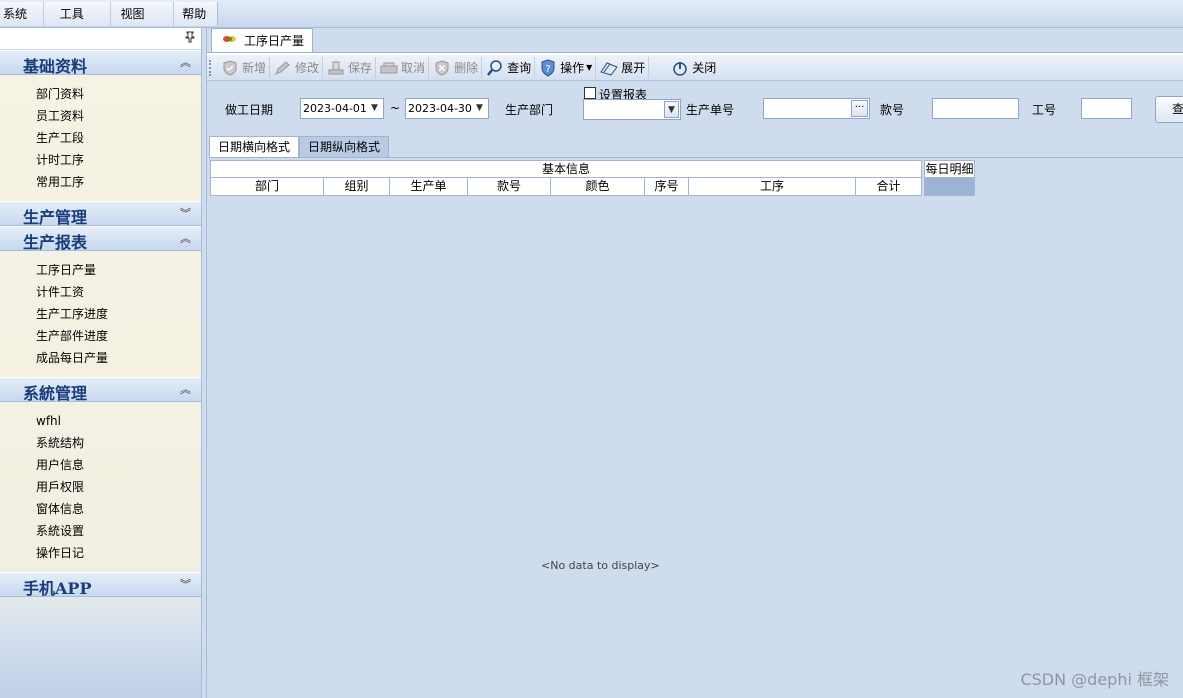 The width and height of the screenshot is (1183, 698). I want to click on nav-item-user-info: 用户信息, so click(100, 465).